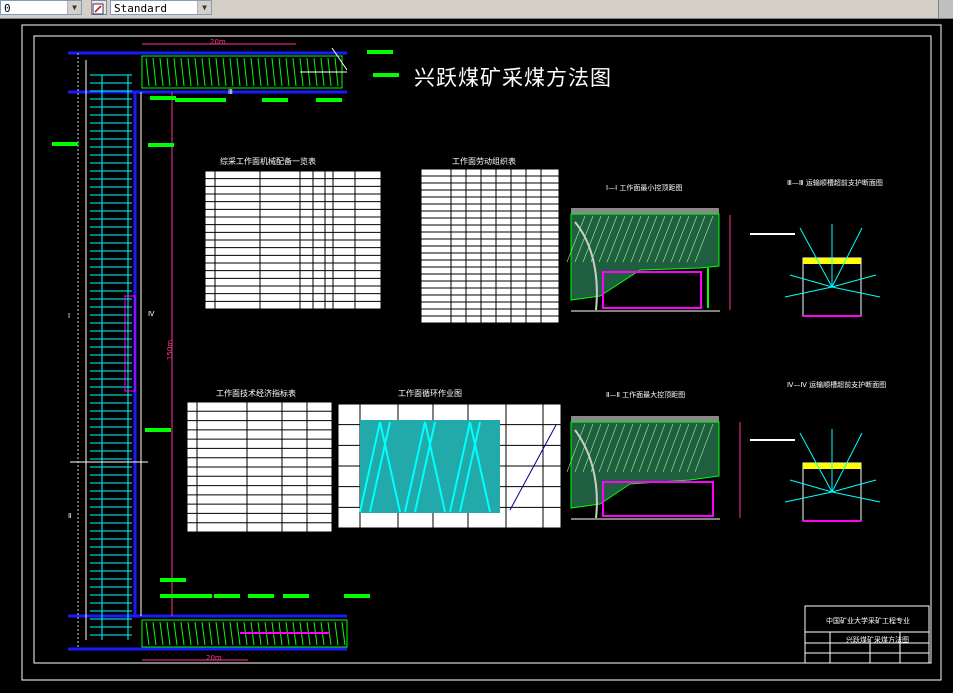 This screenshot has width=953, height=693. I want to click on tech-econ-table, so click(259, 467).